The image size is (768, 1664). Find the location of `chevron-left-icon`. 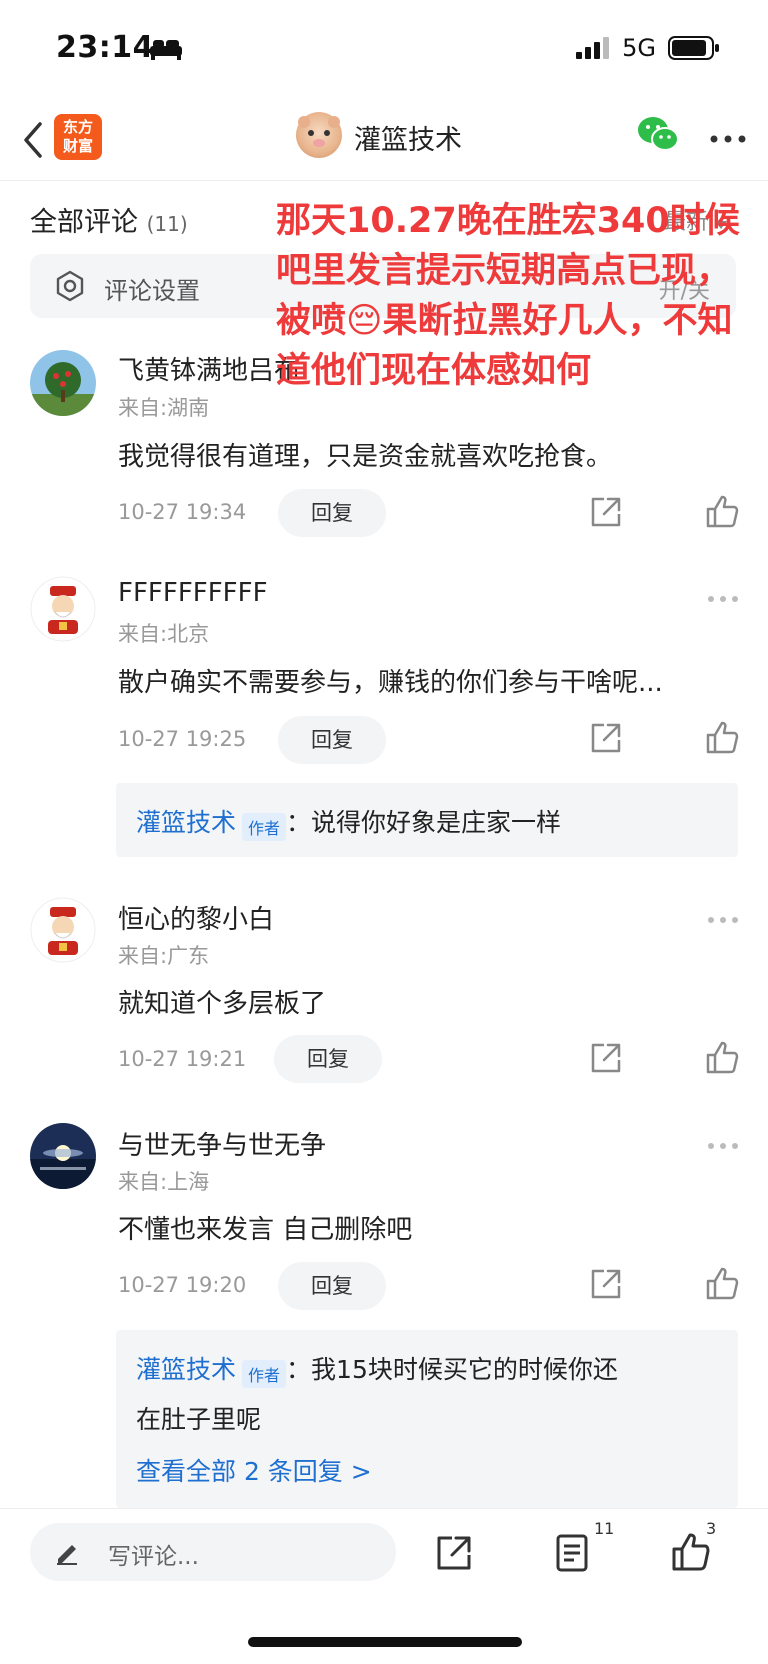

chevron-left-icon is located at coordinates (33, 140).